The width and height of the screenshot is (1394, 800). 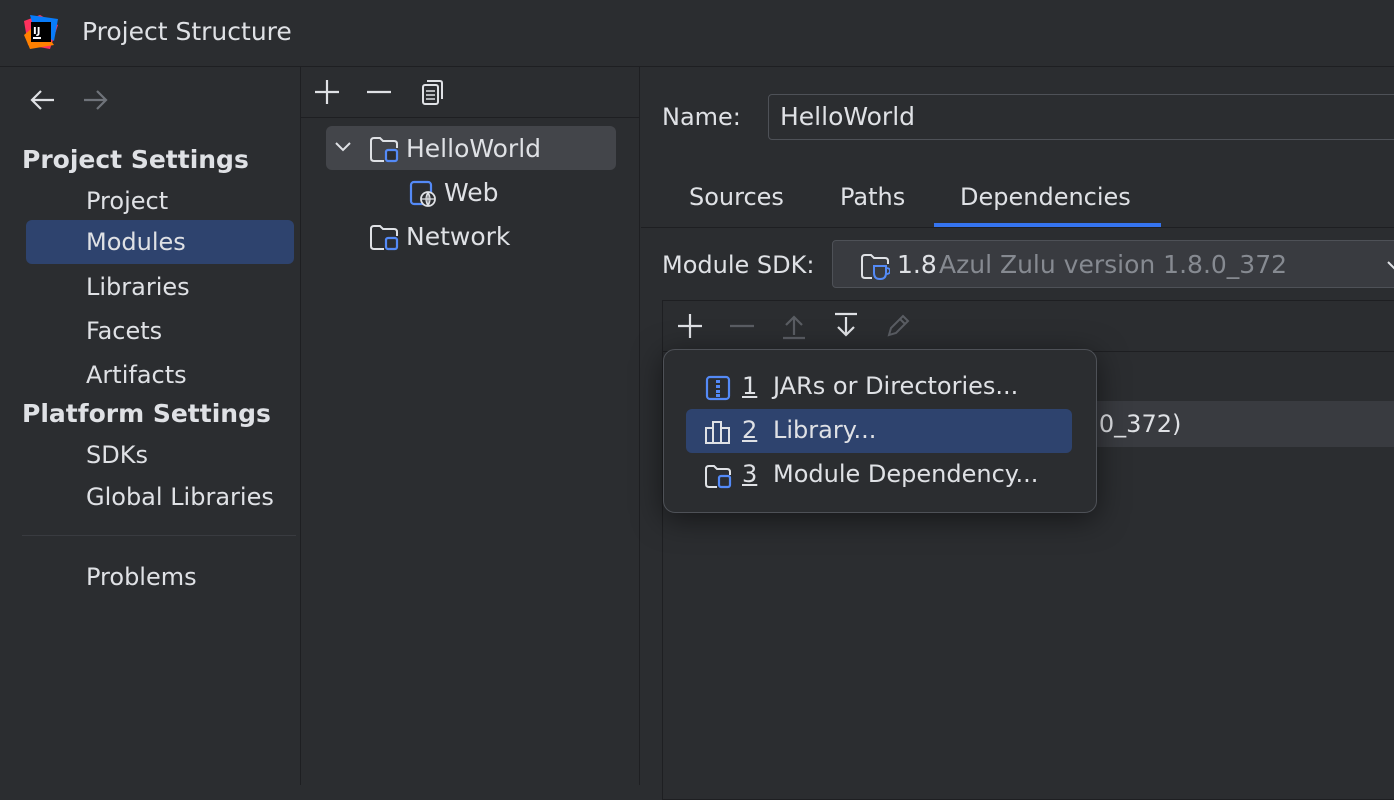 I want to click on nav-item-libraries: Libraries, so click(x=160, y=287).